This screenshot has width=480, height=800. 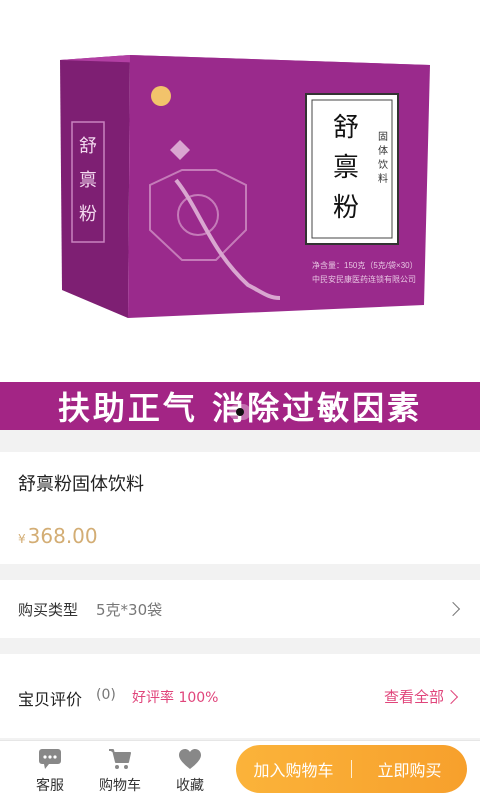 I want to click on purchase-actions: 加入购物车 立即购买, so click(x=351, y=769).